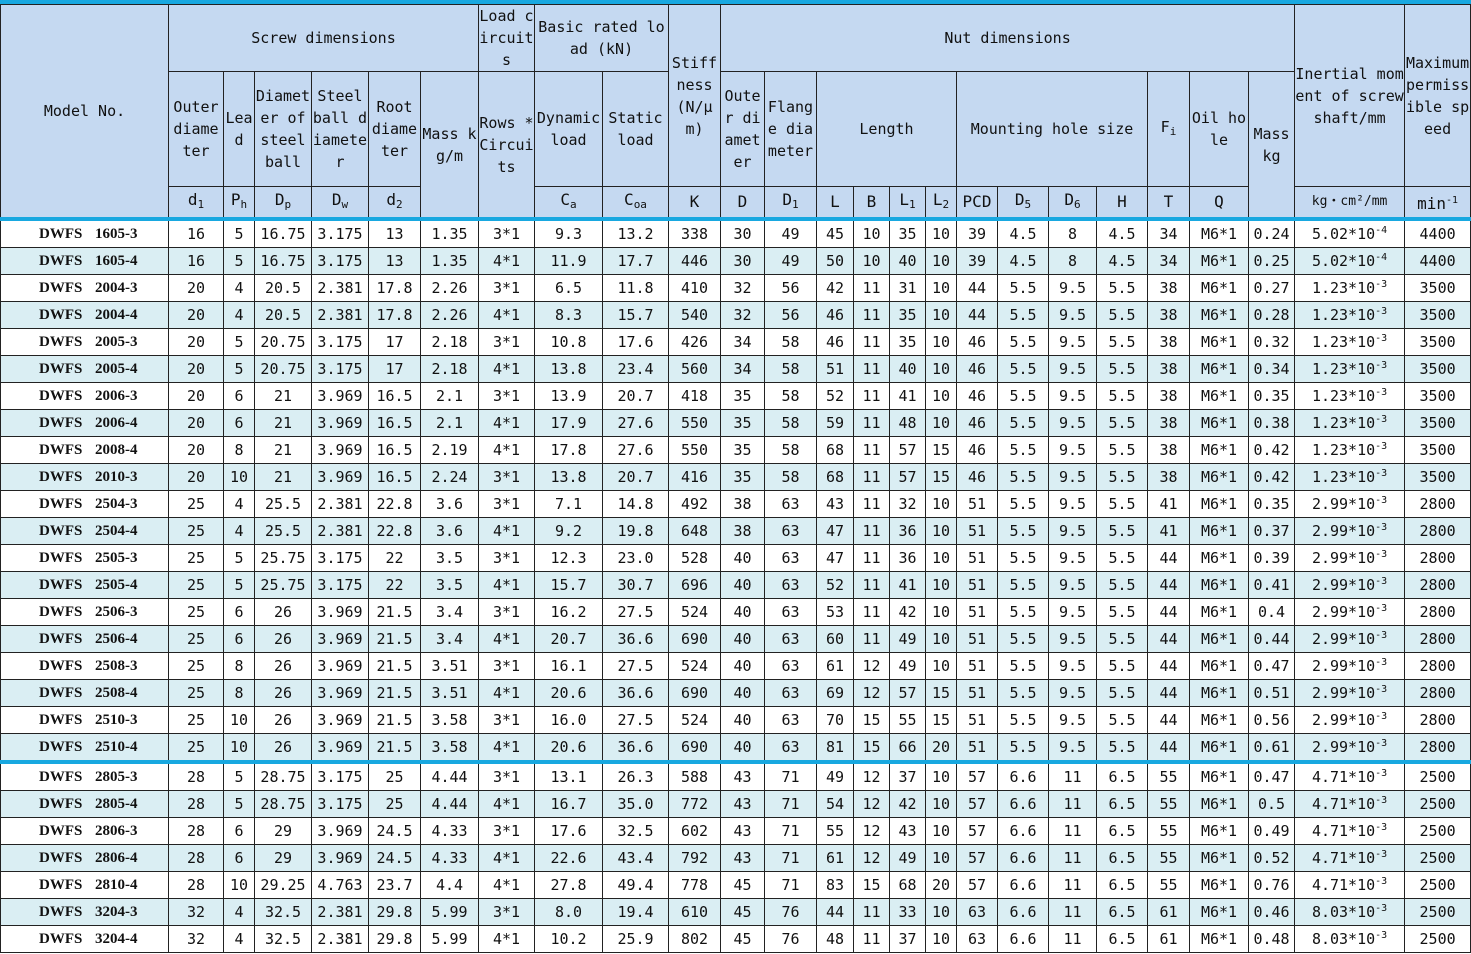 This screenshot has width=1471, height=954. Describe the element at coordinates (742, 531) in the screenshot. I see `cell-d: 38` at that location.